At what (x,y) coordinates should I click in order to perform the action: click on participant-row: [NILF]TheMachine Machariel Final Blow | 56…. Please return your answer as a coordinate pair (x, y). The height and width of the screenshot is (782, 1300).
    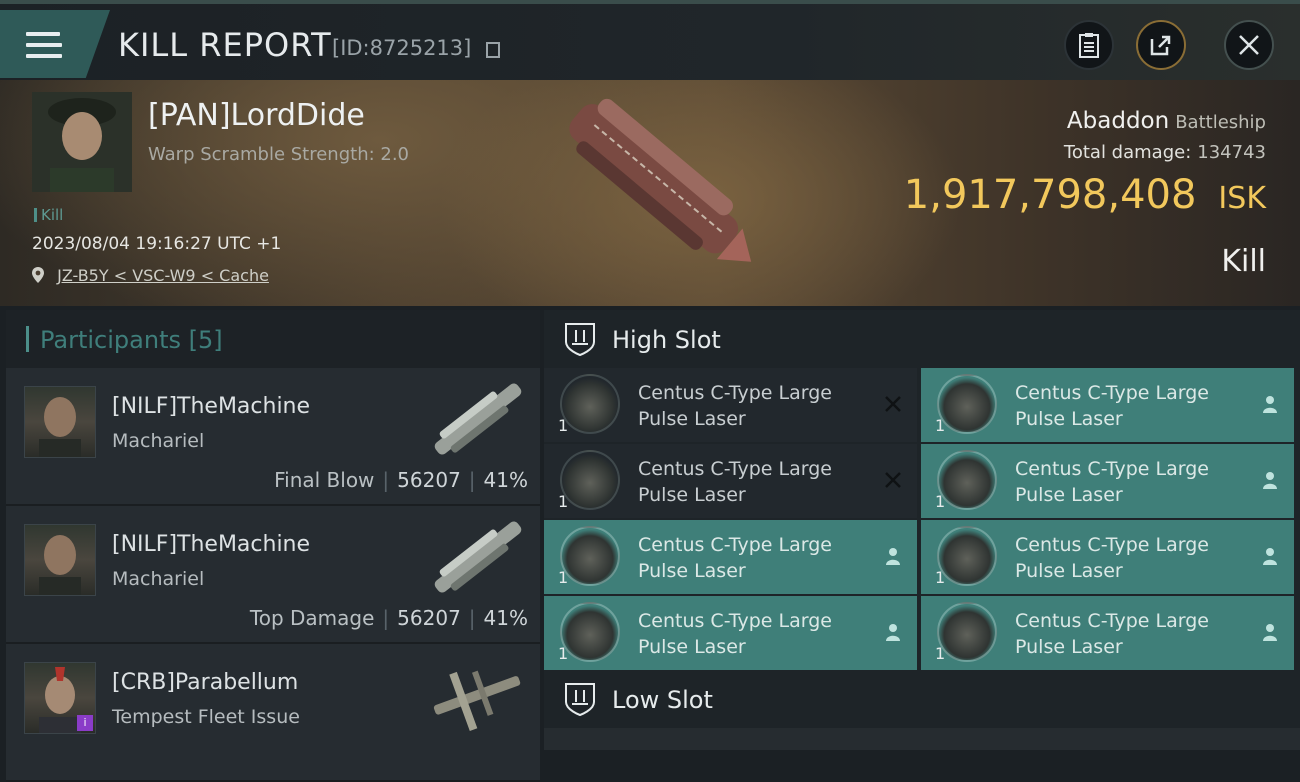
    Looking at the image, I should click on (273, 437).